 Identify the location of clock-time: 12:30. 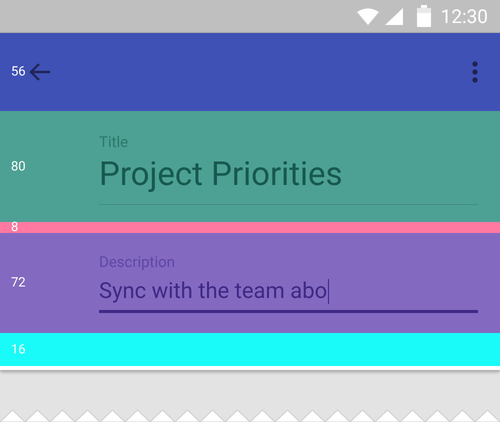
(464, 16).